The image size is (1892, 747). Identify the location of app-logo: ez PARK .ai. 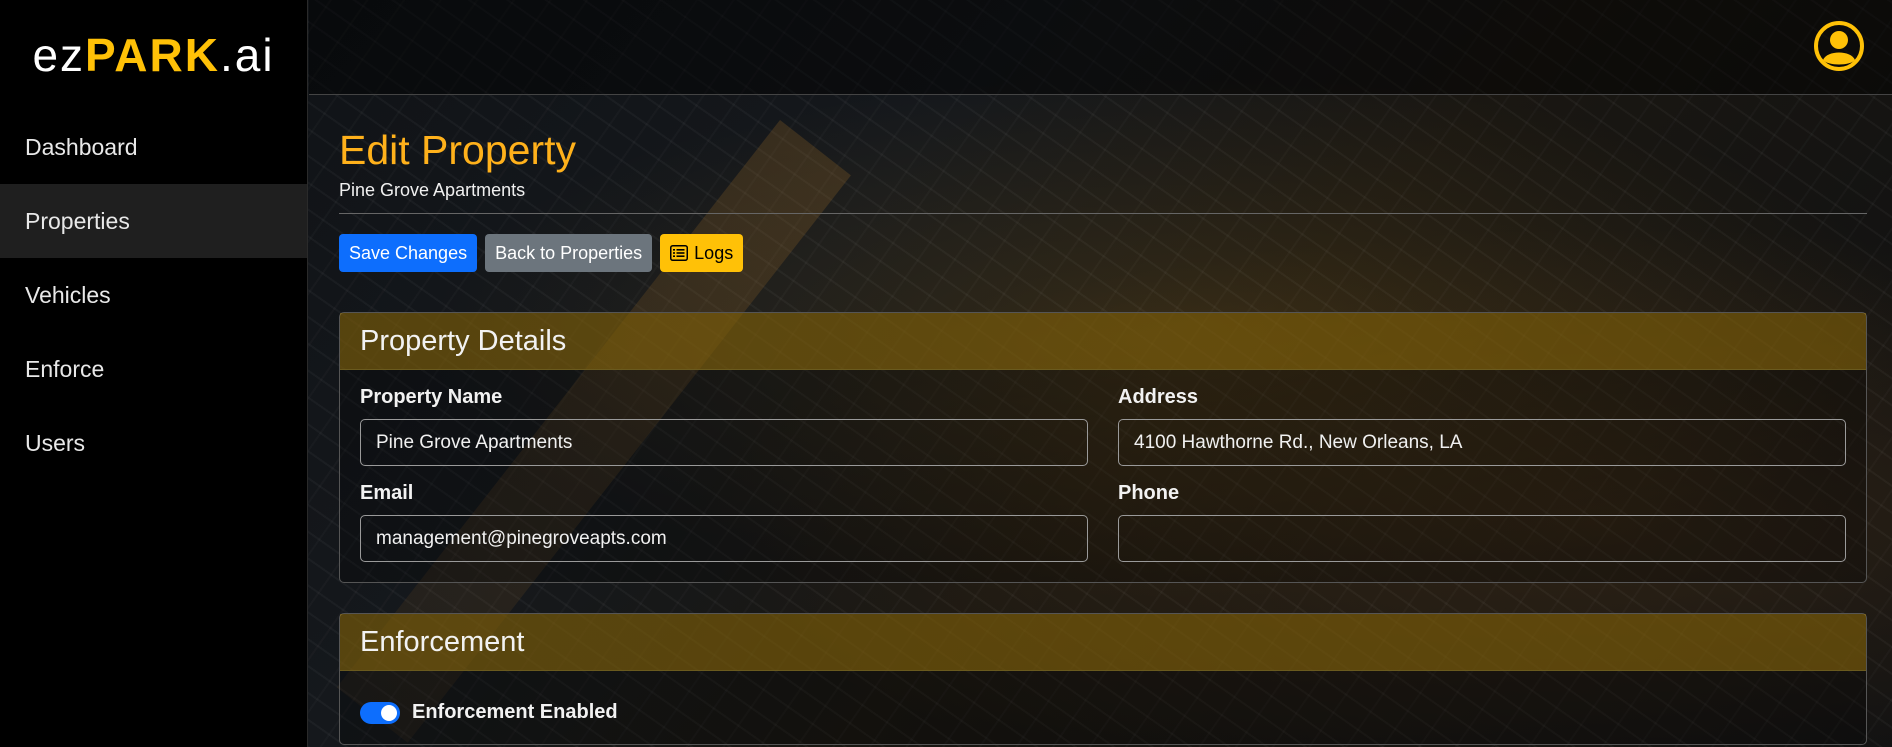
(153, 55).